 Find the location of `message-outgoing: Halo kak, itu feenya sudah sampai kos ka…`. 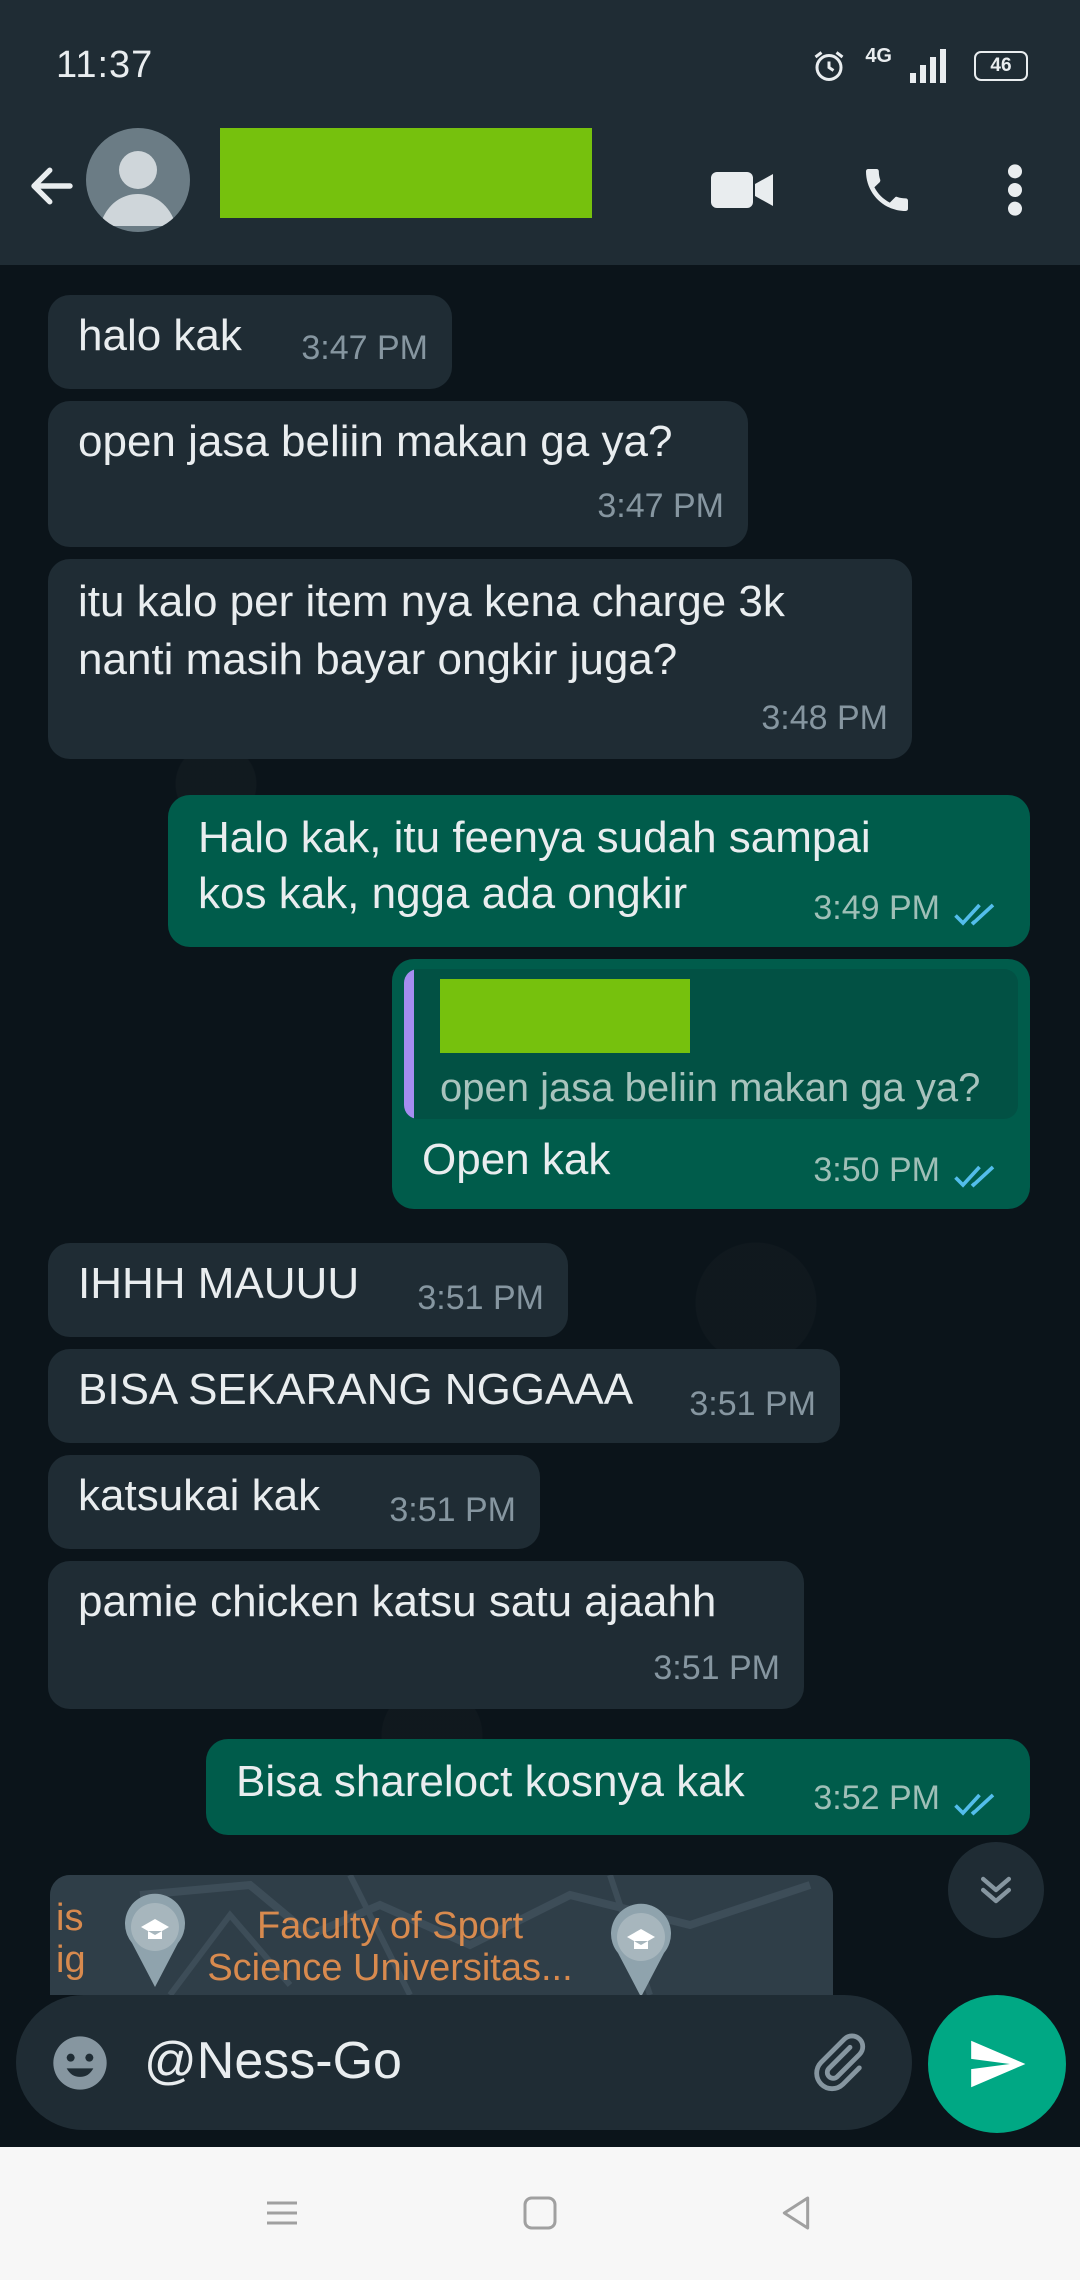

message-outgoing: Halo kak, itu feenya sudah sampai kos ka… is located at coordinates (599, 871).